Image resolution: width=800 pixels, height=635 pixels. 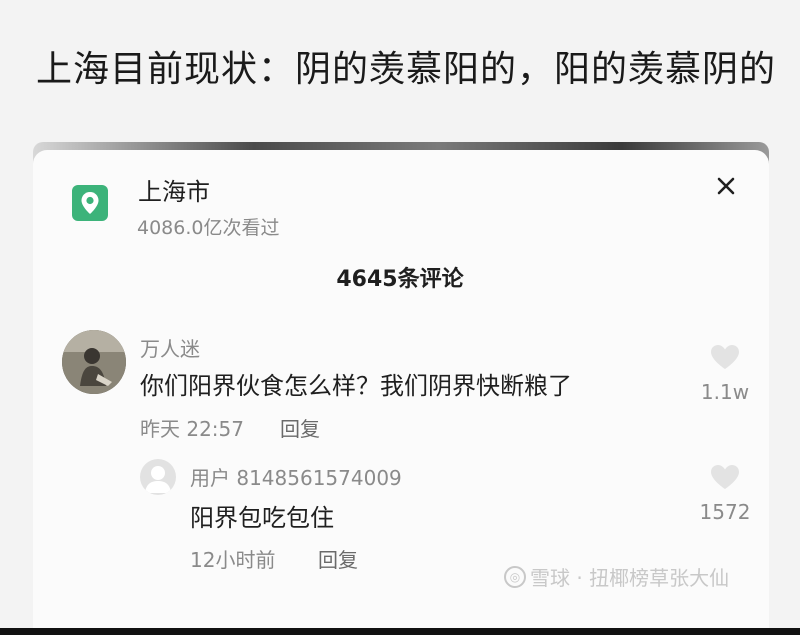 I want to click on location-pin-icon, so click(x=90, y=203).